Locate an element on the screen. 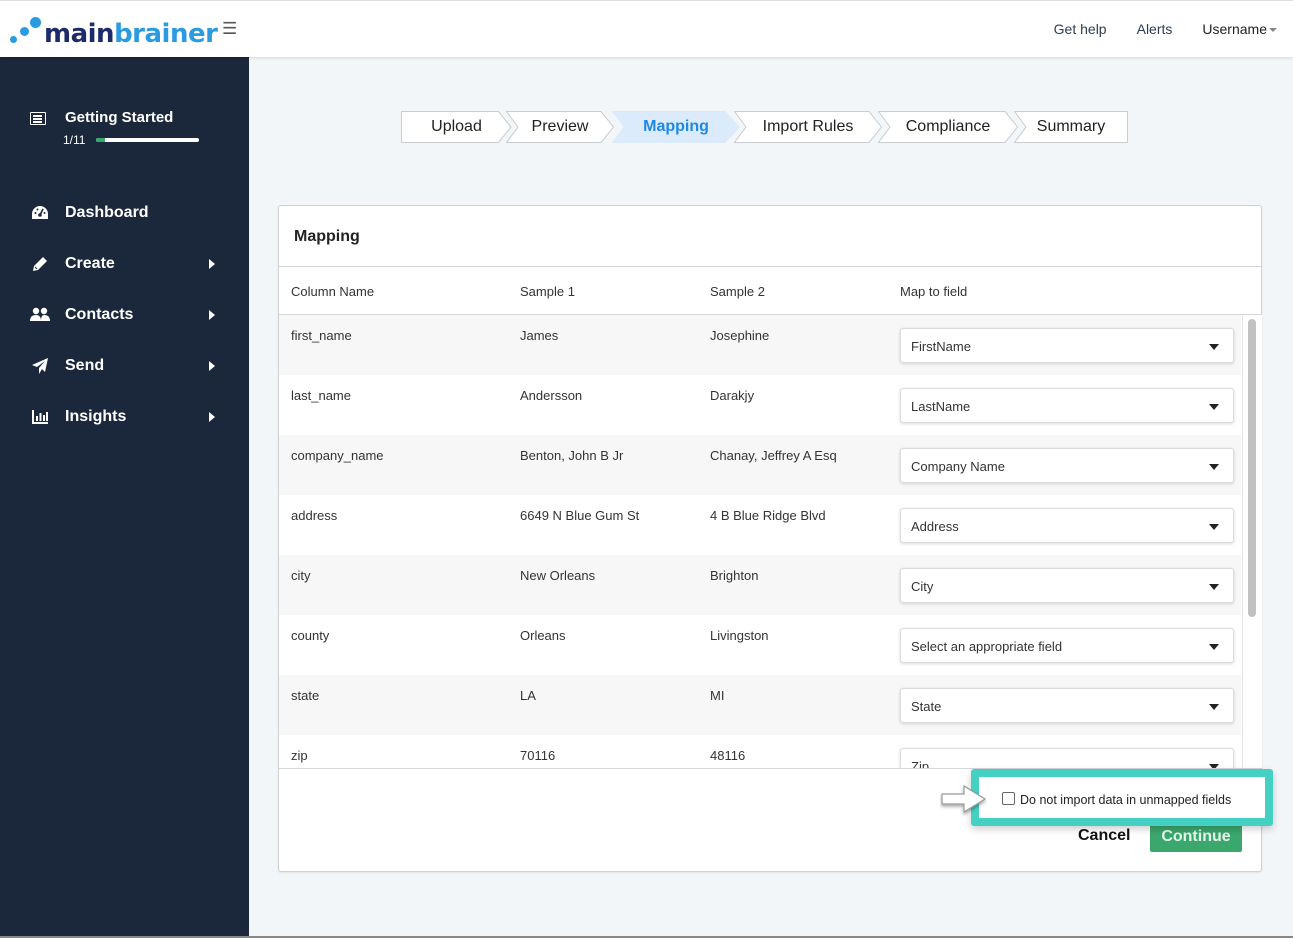 This screenshot has width=1293, height=938. logo: mainbrainer is located at coordinates (114, 32).